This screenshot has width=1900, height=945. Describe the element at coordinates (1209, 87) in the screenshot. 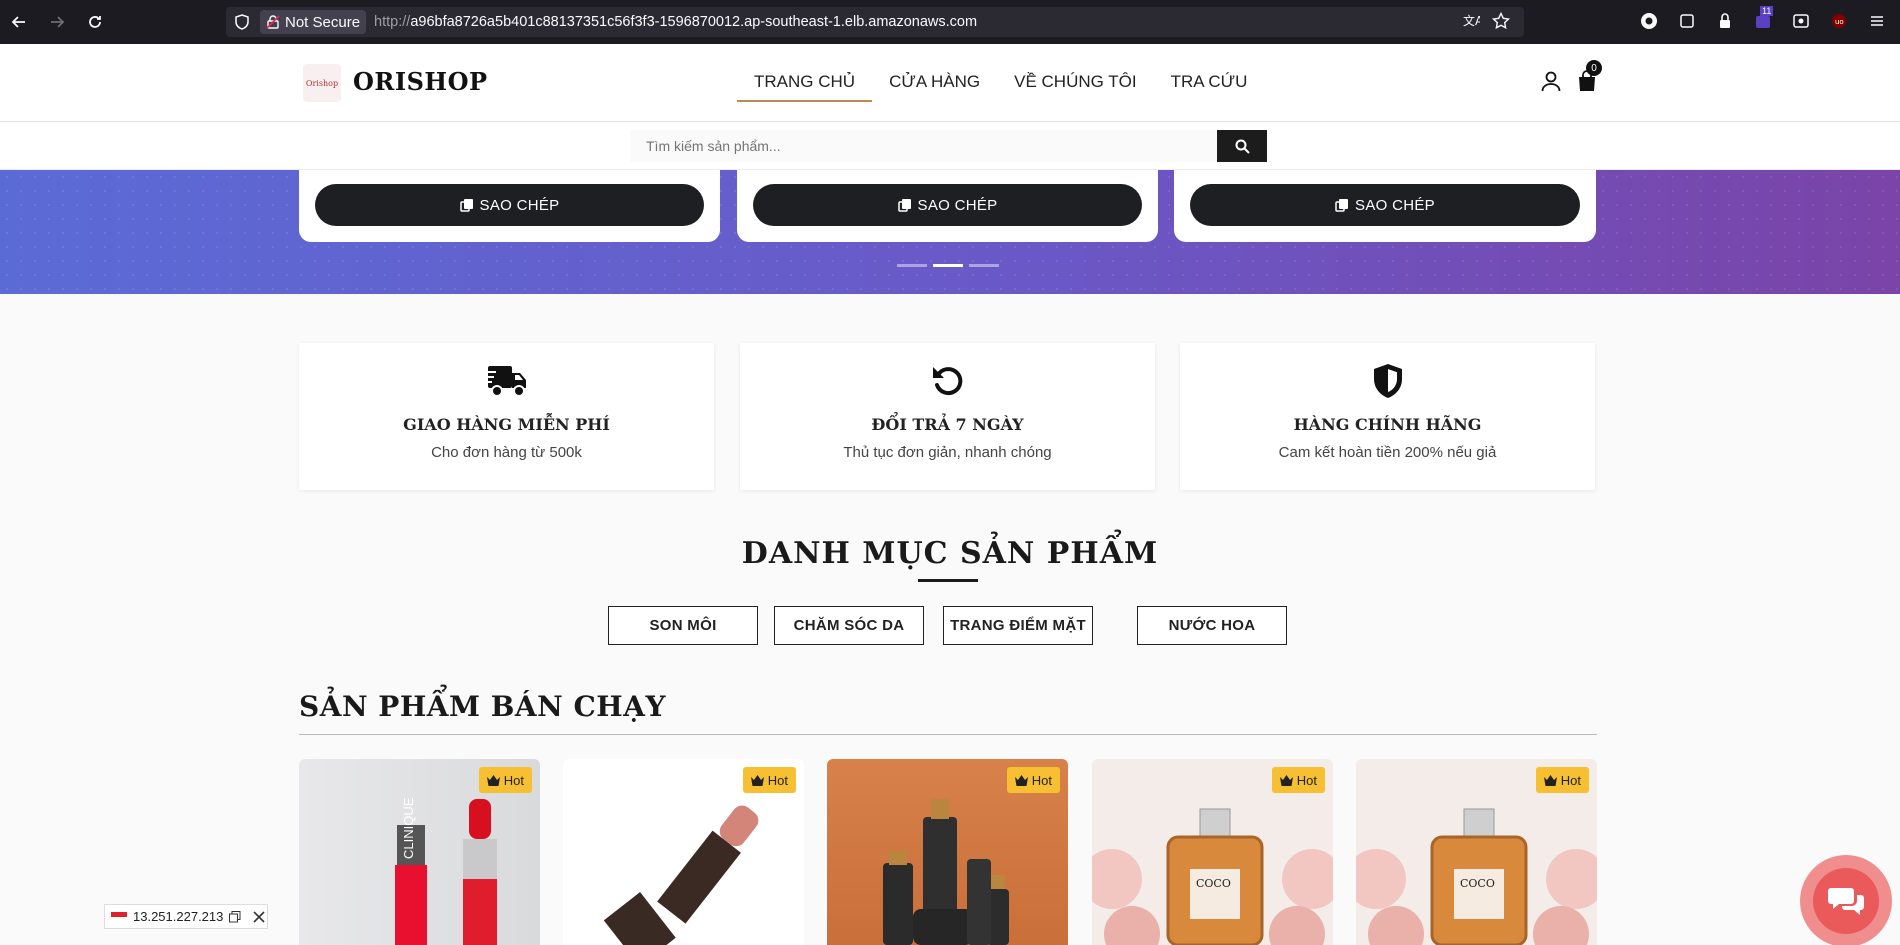

I see `nav-lookup: TRA CỨU` at that location.